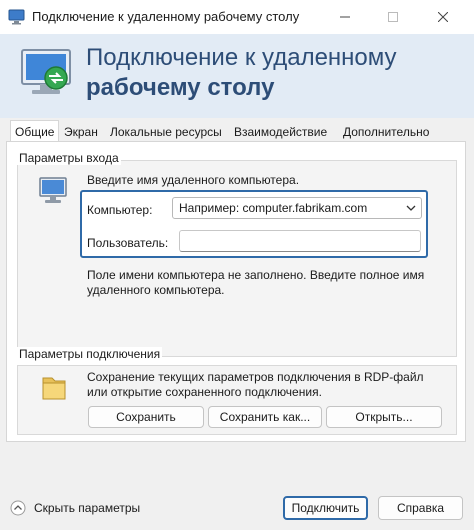  I want to click on close-icon, so click(443, 17).